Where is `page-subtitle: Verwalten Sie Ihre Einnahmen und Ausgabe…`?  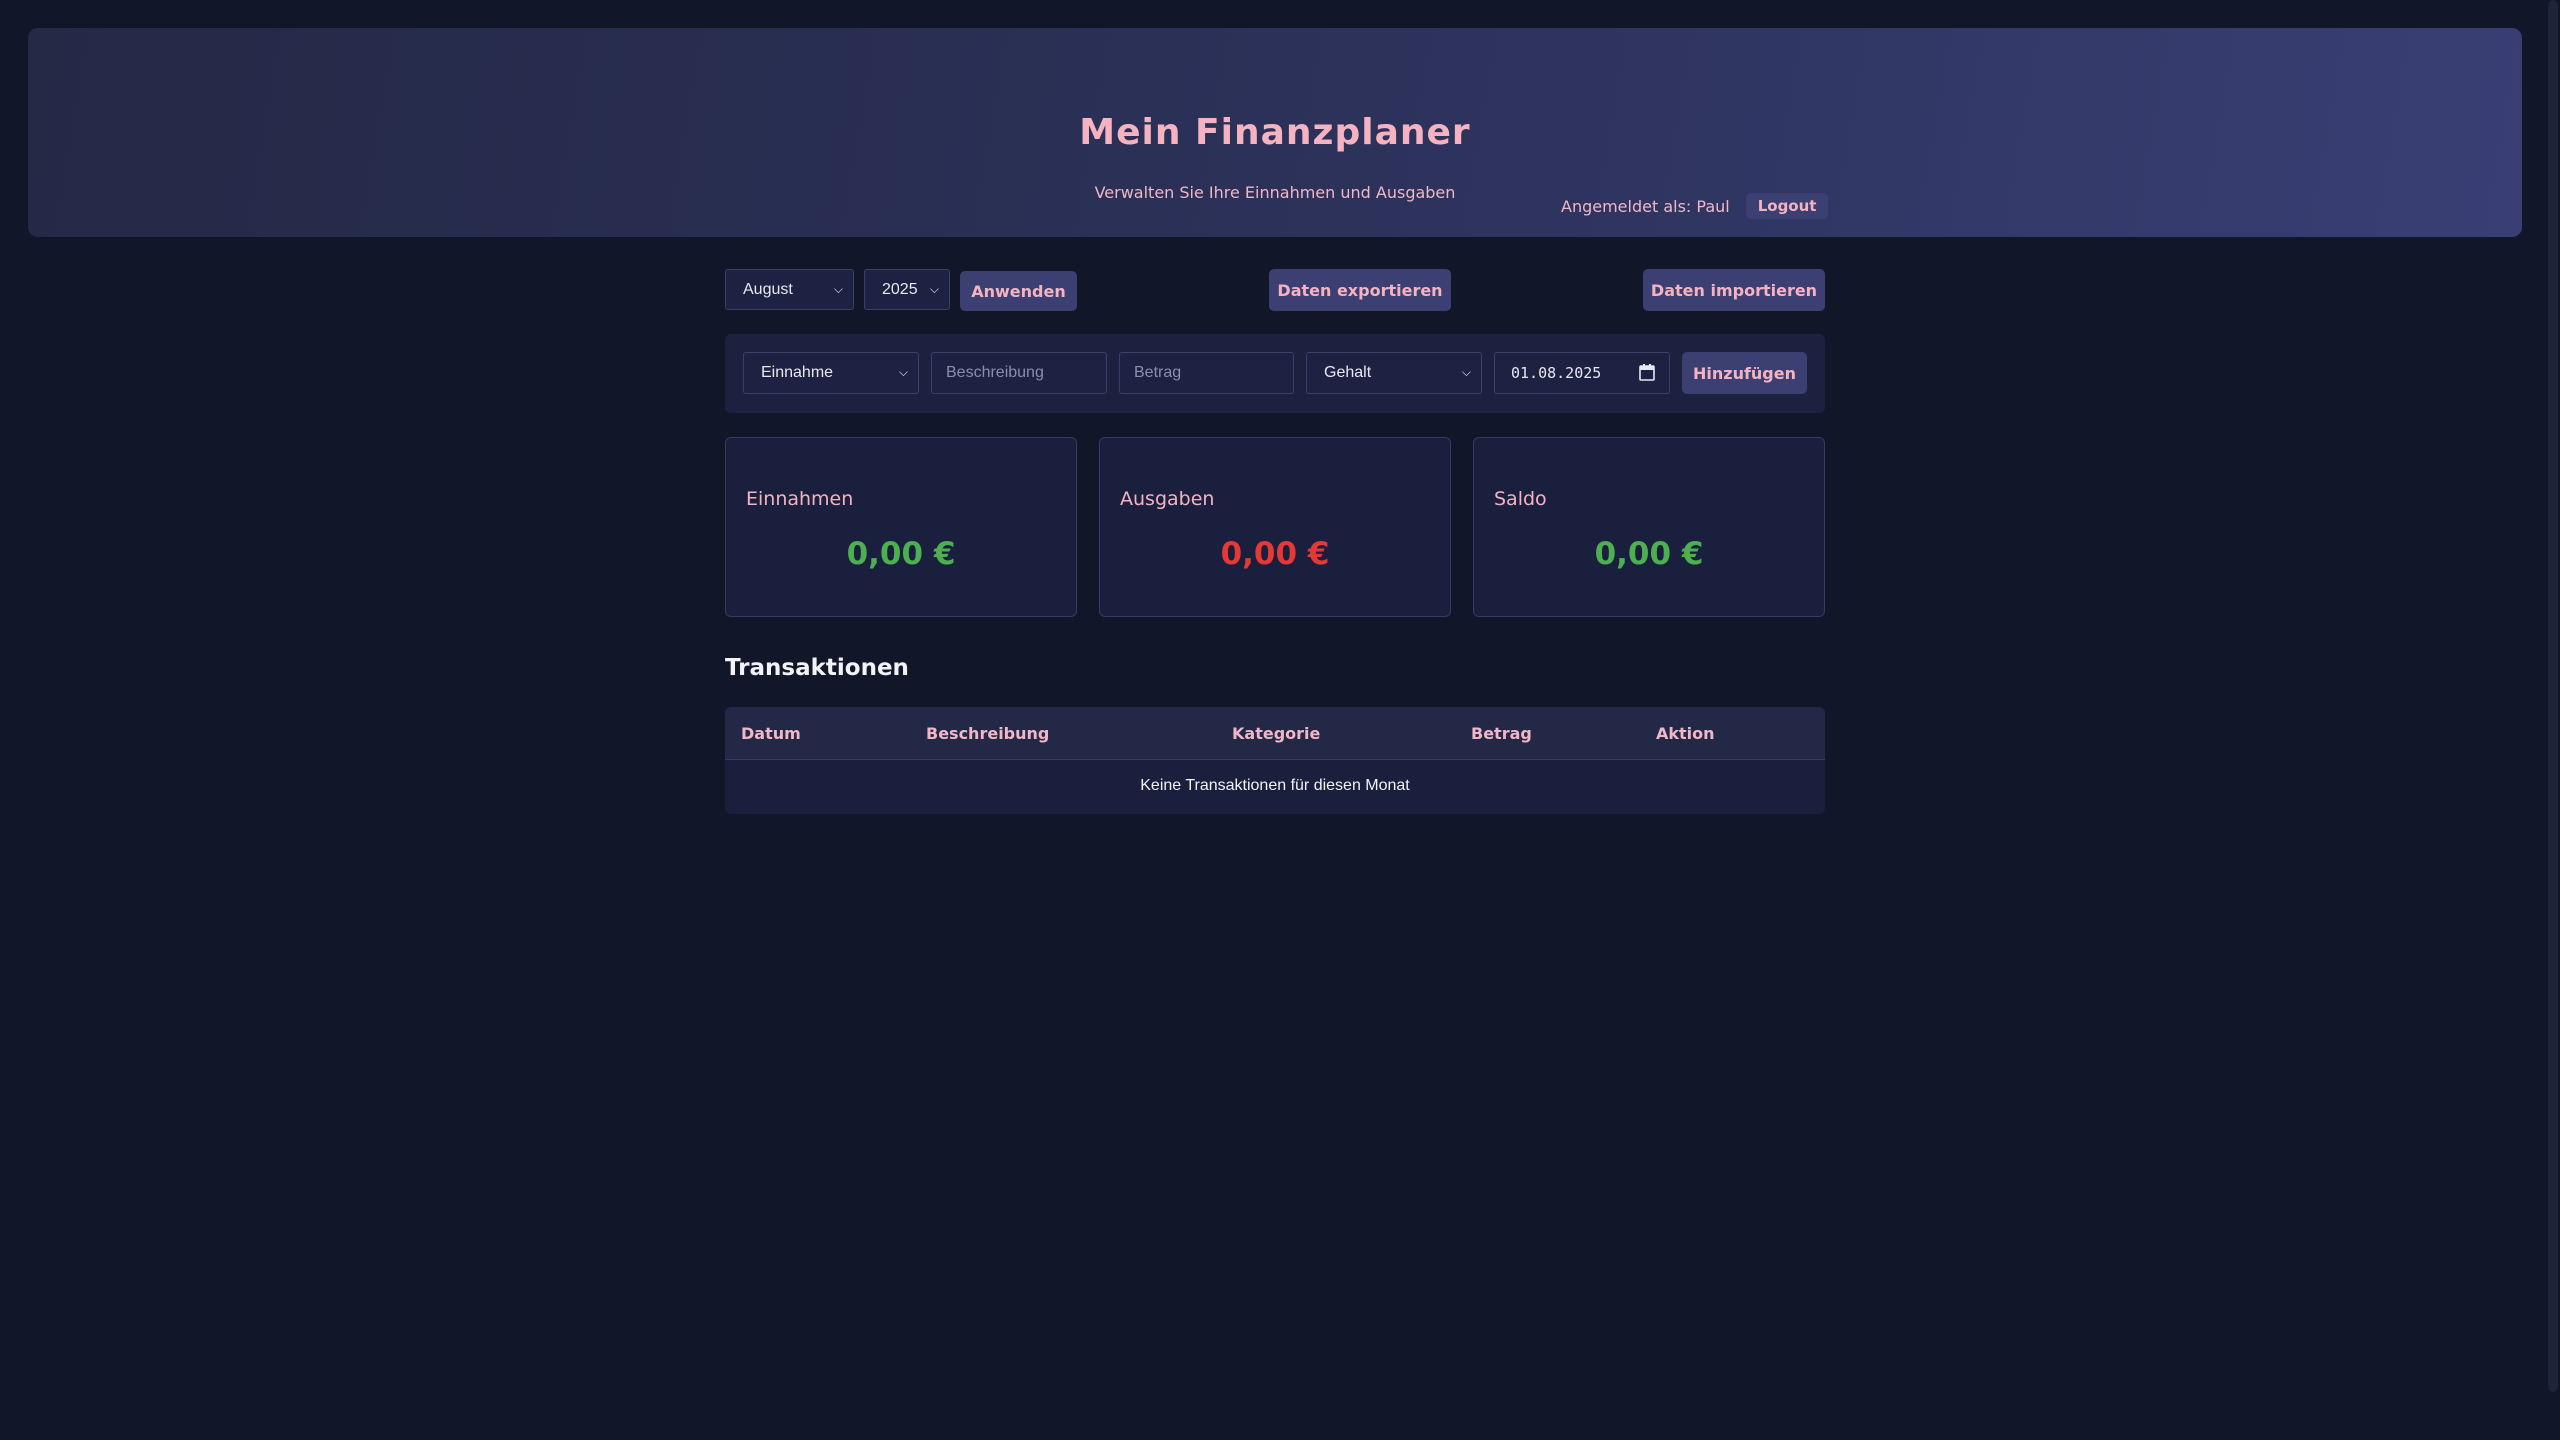
page-subtitle: Verwalten Sie Ihre Einnahmen und Ausgabe… is located at coordinates (1275, 192).